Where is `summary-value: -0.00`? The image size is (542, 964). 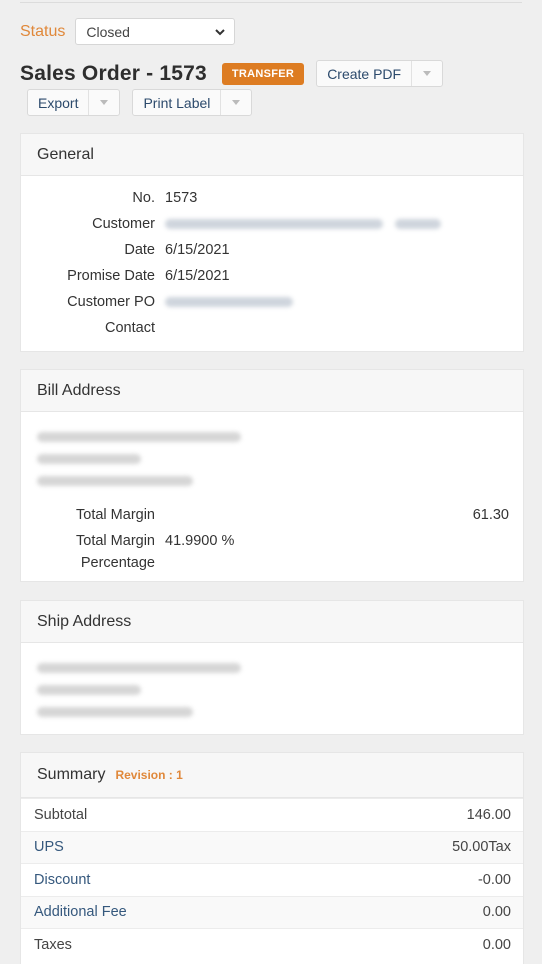
summary-value: -0.00 is located at coordinates (494, 879).